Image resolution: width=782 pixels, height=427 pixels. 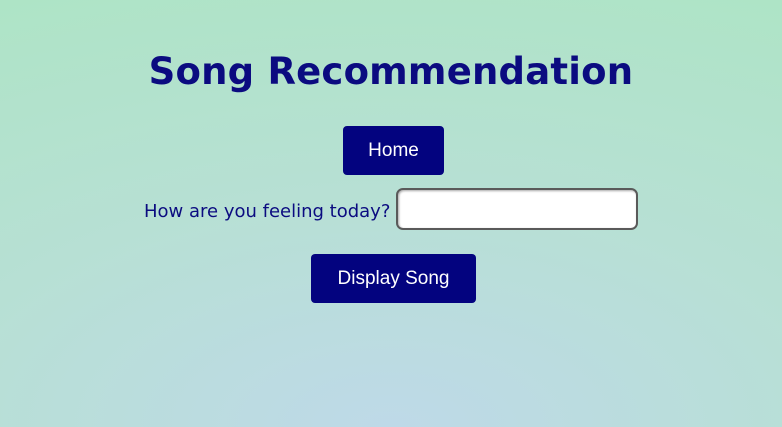 What do you see at coordinates (393, 278) in the screenshot?
I see `display-song-button: Display Song` at bounding box center [393, 278].